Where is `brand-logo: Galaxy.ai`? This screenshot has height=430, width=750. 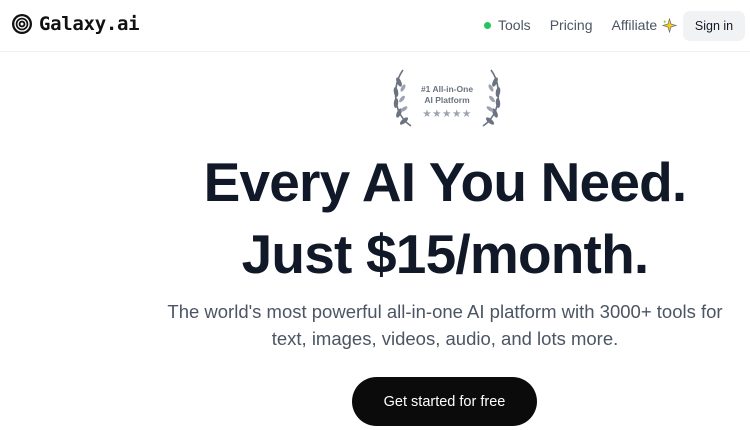 brand-logo: Galaxy.ai is located at coordinates (75, 24).